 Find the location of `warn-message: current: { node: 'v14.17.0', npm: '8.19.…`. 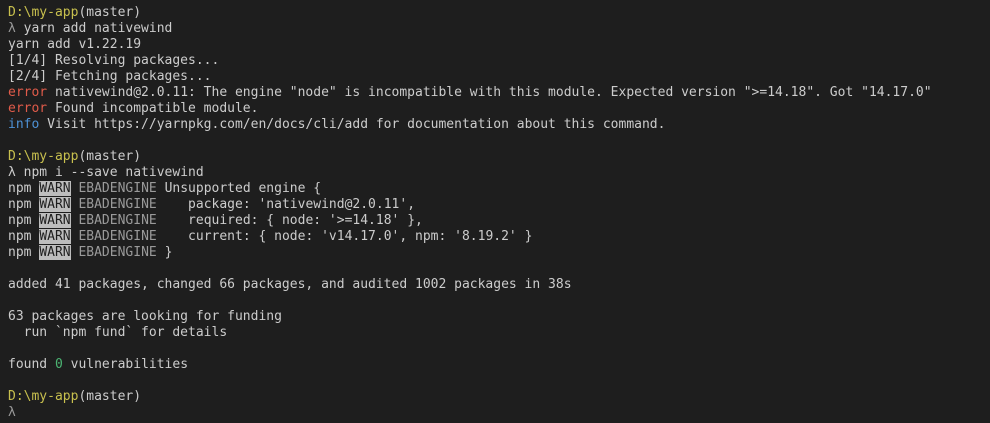

warn-message: current: { node: 'v14.17.0', npm: '8.19.… is located at coordinates (352, 236).